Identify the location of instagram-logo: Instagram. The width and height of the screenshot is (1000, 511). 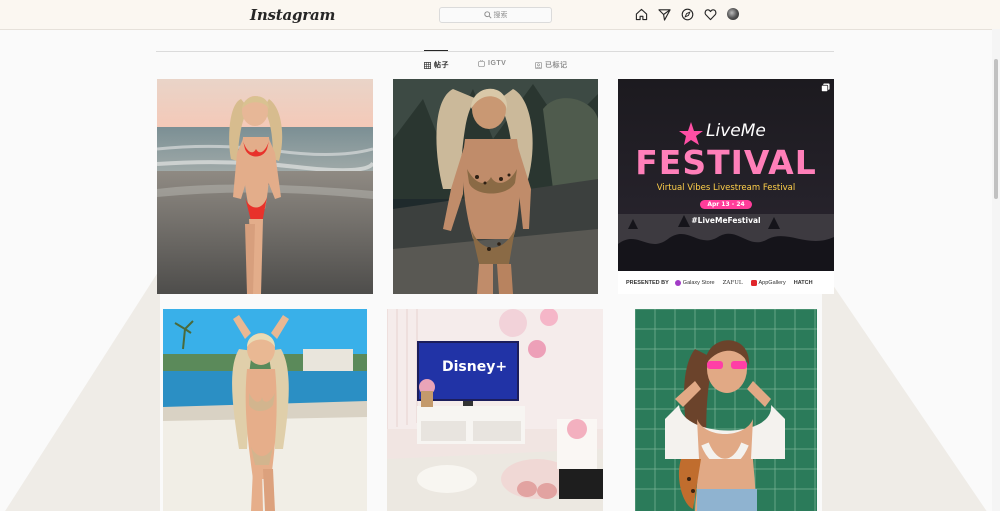
(292, 15).